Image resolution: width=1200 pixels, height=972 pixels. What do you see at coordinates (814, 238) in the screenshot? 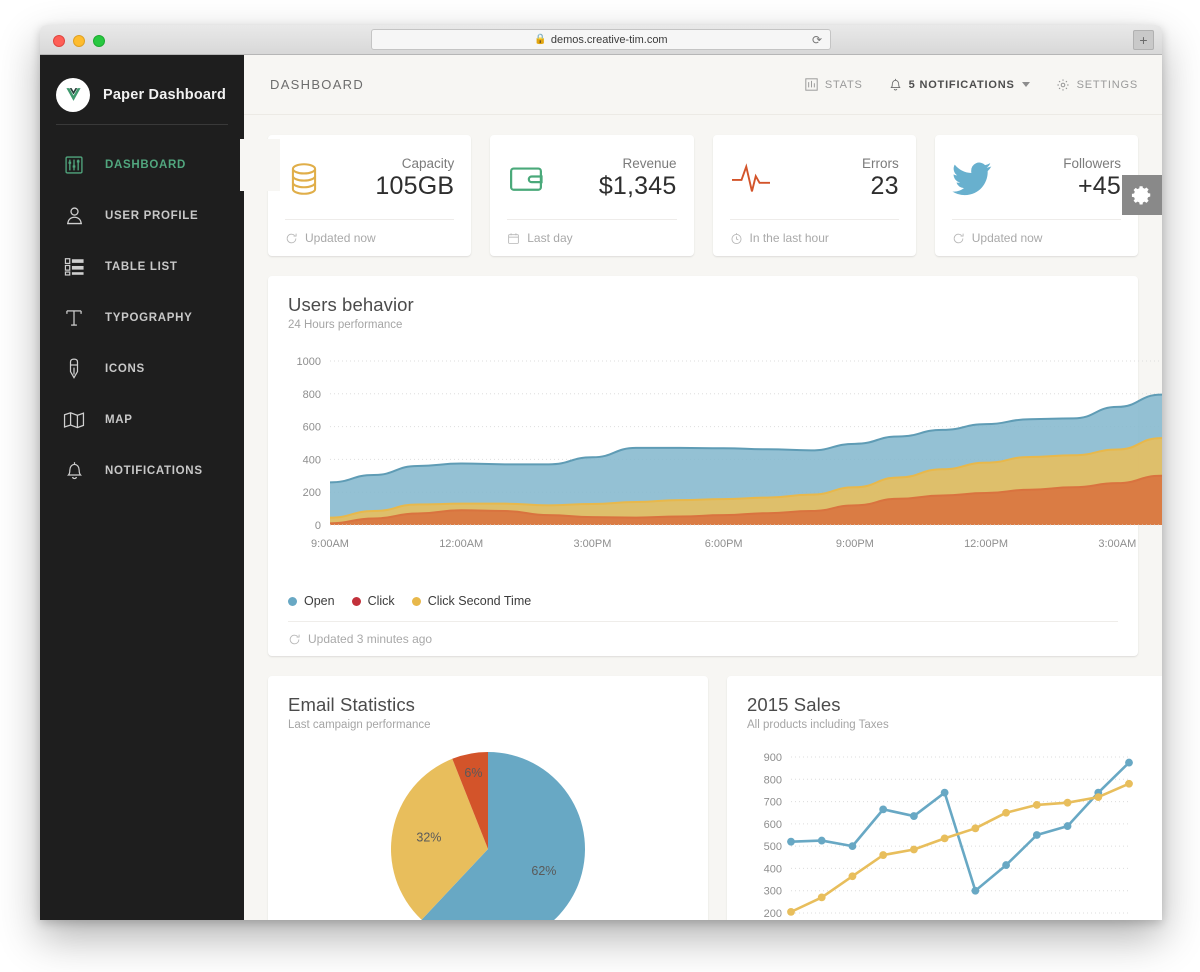
I see `stat-card-footer: In the last hour` at bounding box center [814, 238].